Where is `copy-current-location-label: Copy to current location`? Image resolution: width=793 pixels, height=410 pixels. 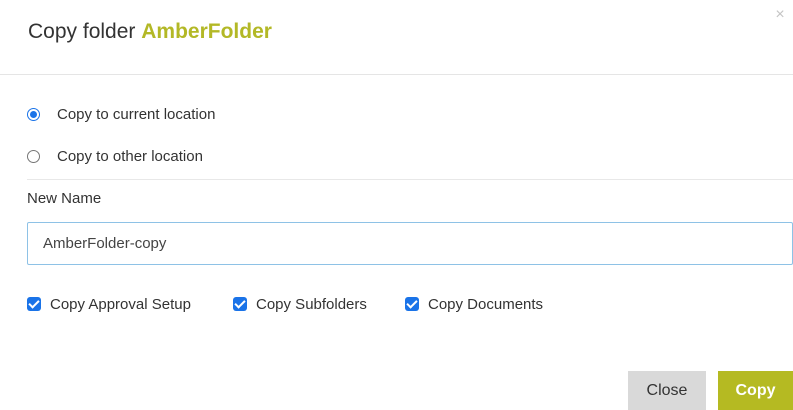 copy-current-location-label: Copy to current location is located at coordinates (136, 114).